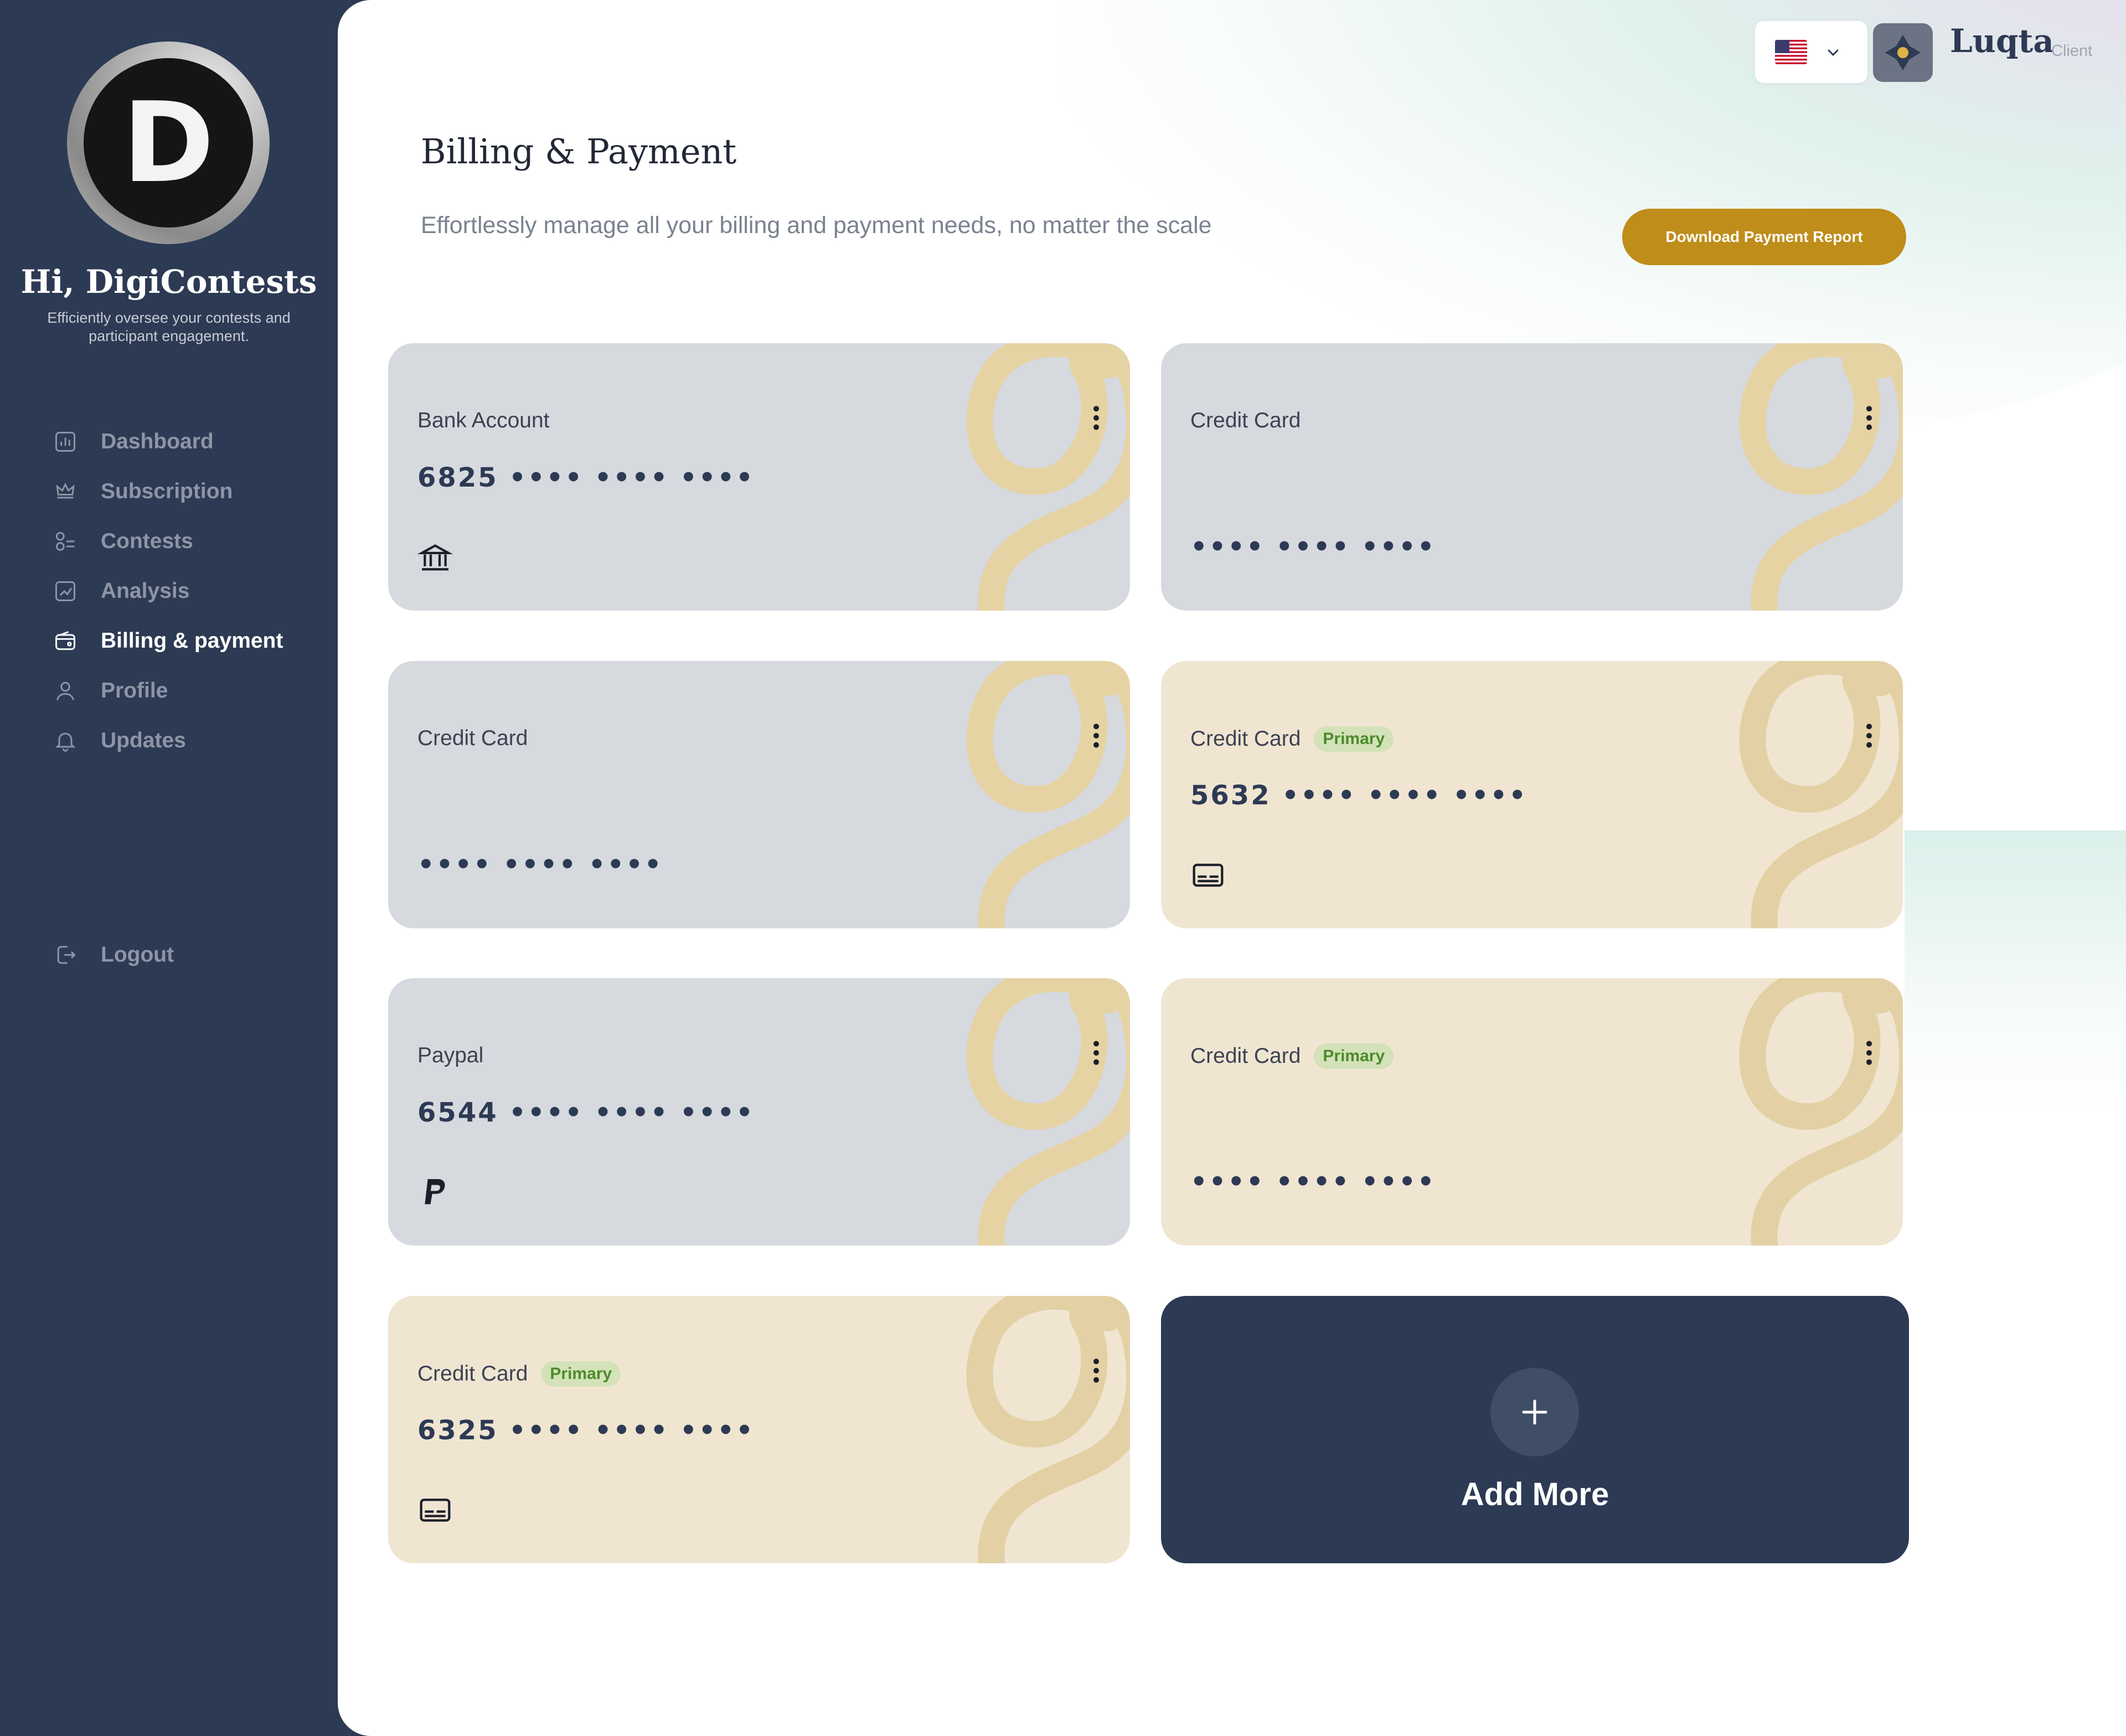  Describe the element at coordinates (2015, 974) in the screenshot. I see `background-gradient-lower` at that location.